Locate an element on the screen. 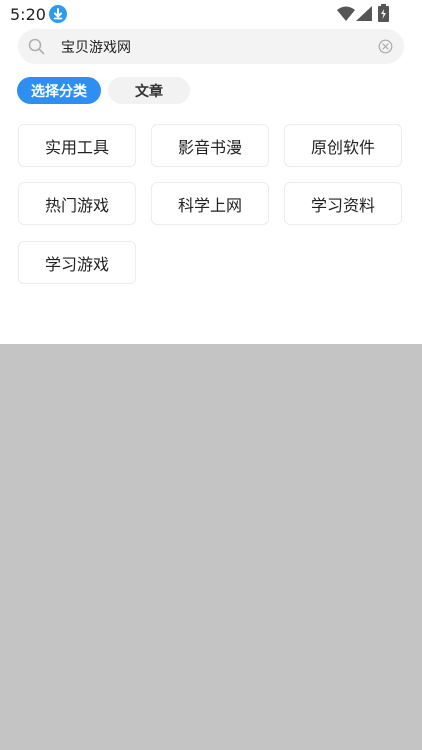 Image resolution: width=422 pixels, height=750 pixels. category-study-materials: 学习资料 is located at coordinates (343, 203).